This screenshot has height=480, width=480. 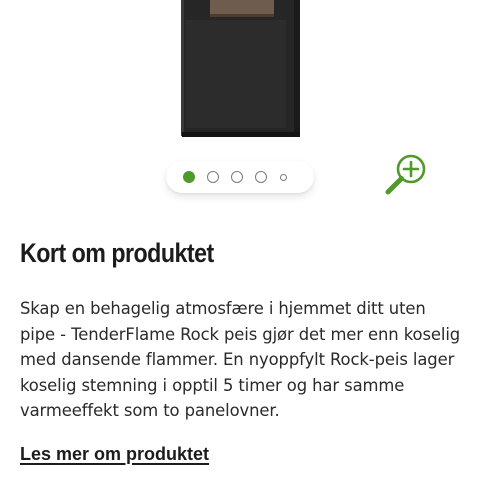 I want to click on read-more-link: Les mer om produktet, so click(x=114, y=454).